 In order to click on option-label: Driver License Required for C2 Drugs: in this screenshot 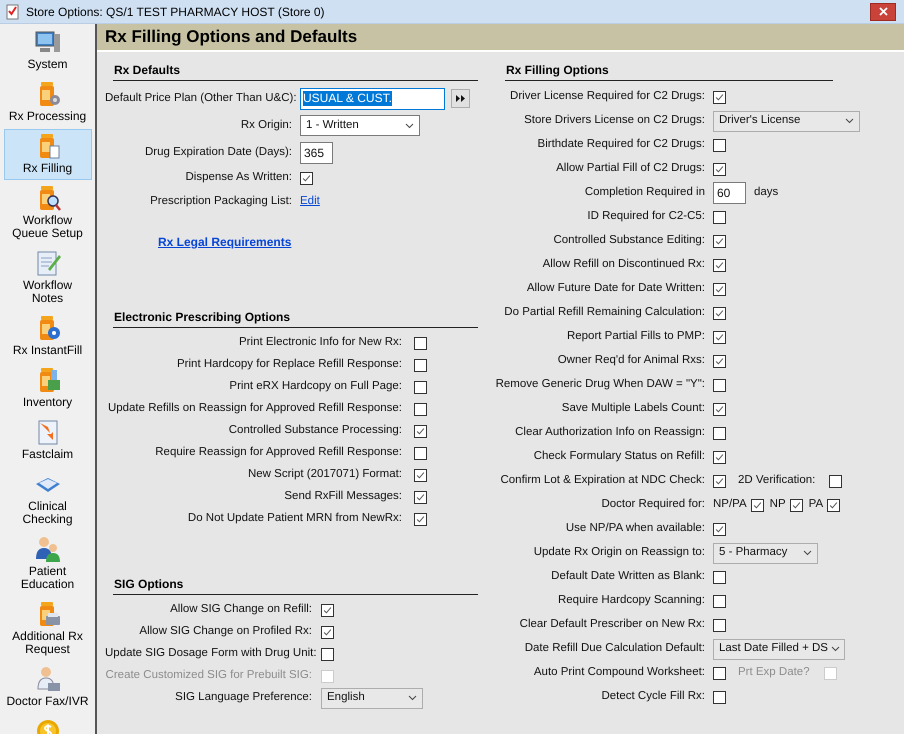, I will do `click(607, 96)`.